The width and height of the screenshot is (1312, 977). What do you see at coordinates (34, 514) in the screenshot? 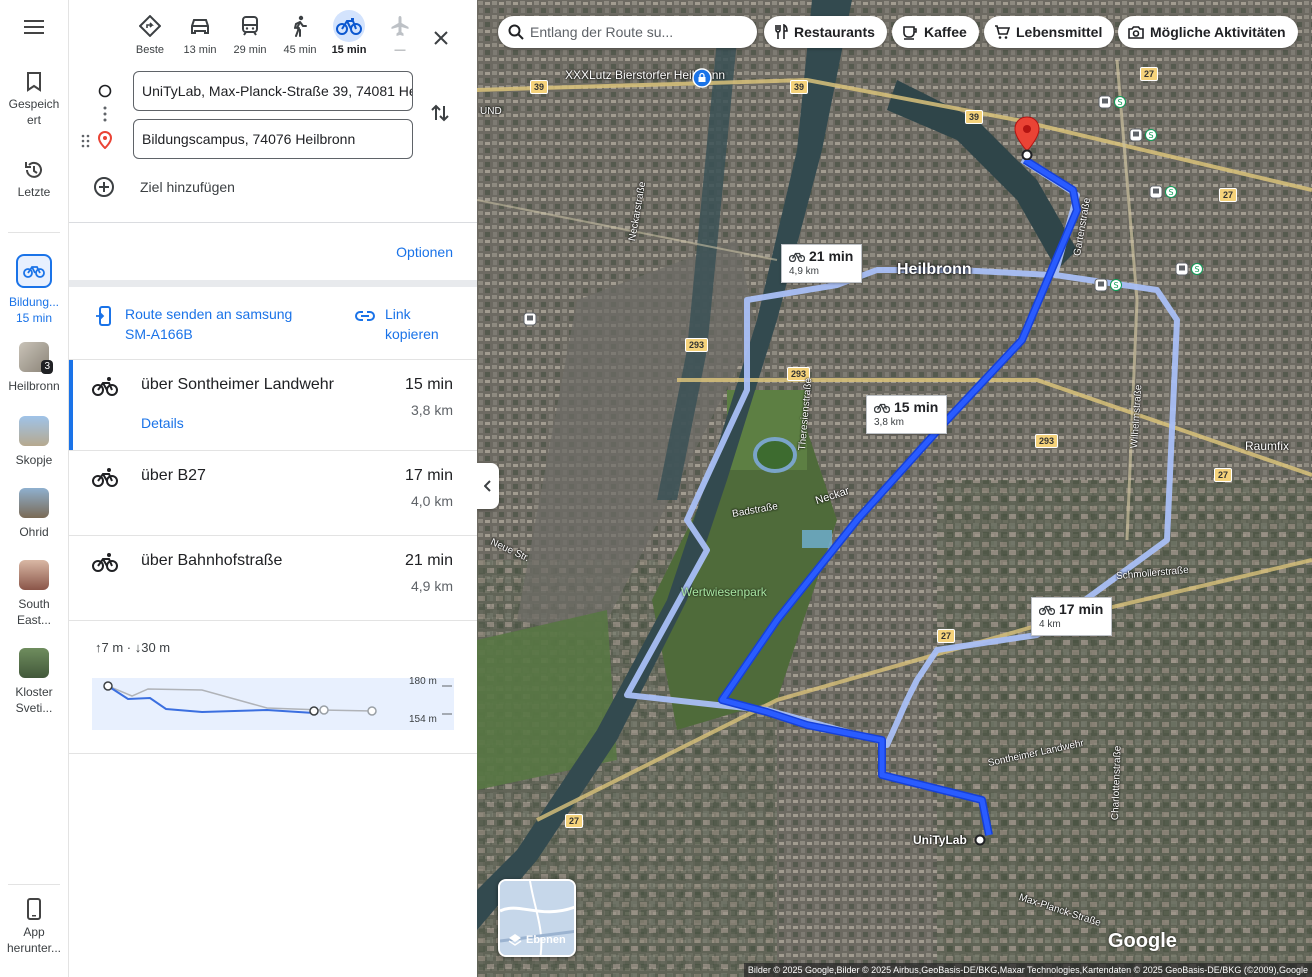
I see `recent-place-ohrid: Ohrid` at bounding box center [34, 514].